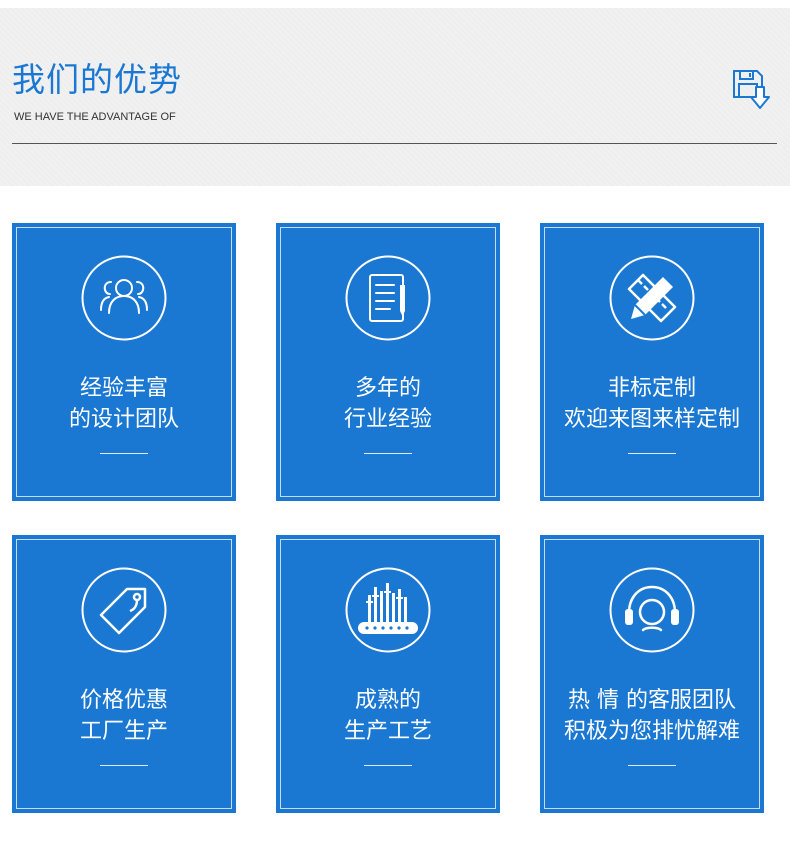  I want to click on headset-icon, so click(652, 610).